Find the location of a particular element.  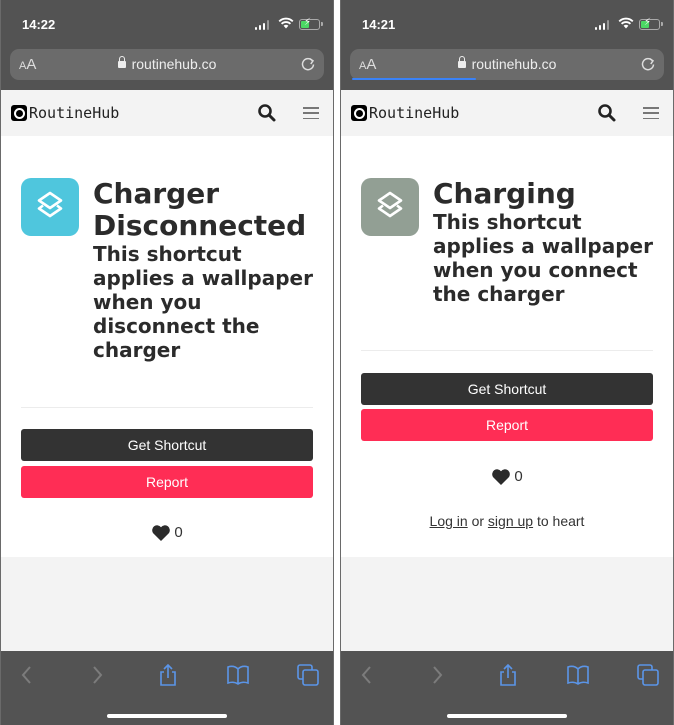

shortcut-title: Charger Disconnected is located at coordinates (200, 209).